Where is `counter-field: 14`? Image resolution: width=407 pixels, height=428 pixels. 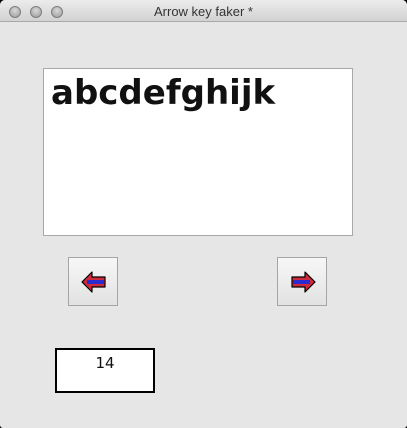 counter-field: 14 is located at coordinates (105, 370).